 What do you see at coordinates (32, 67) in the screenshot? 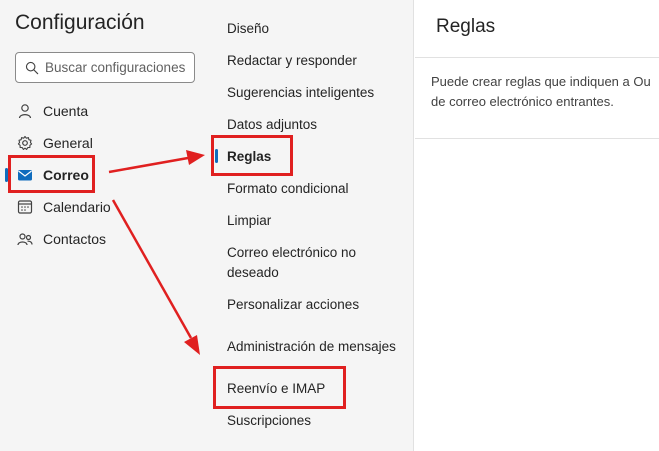
I see `search-icon` at bounding box center [32, 67].